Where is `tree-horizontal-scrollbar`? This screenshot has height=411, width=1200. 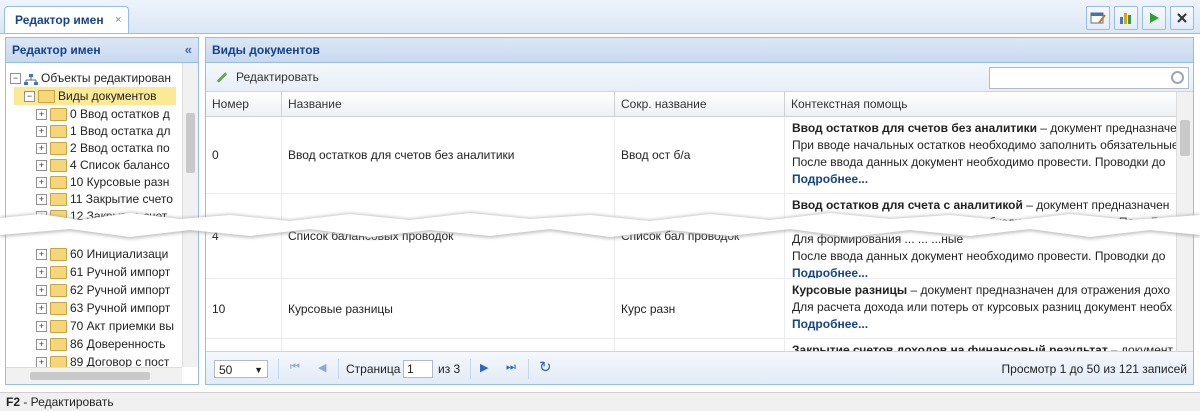 tree-horizontal-scrollbar is located at coordinates (94, 375).